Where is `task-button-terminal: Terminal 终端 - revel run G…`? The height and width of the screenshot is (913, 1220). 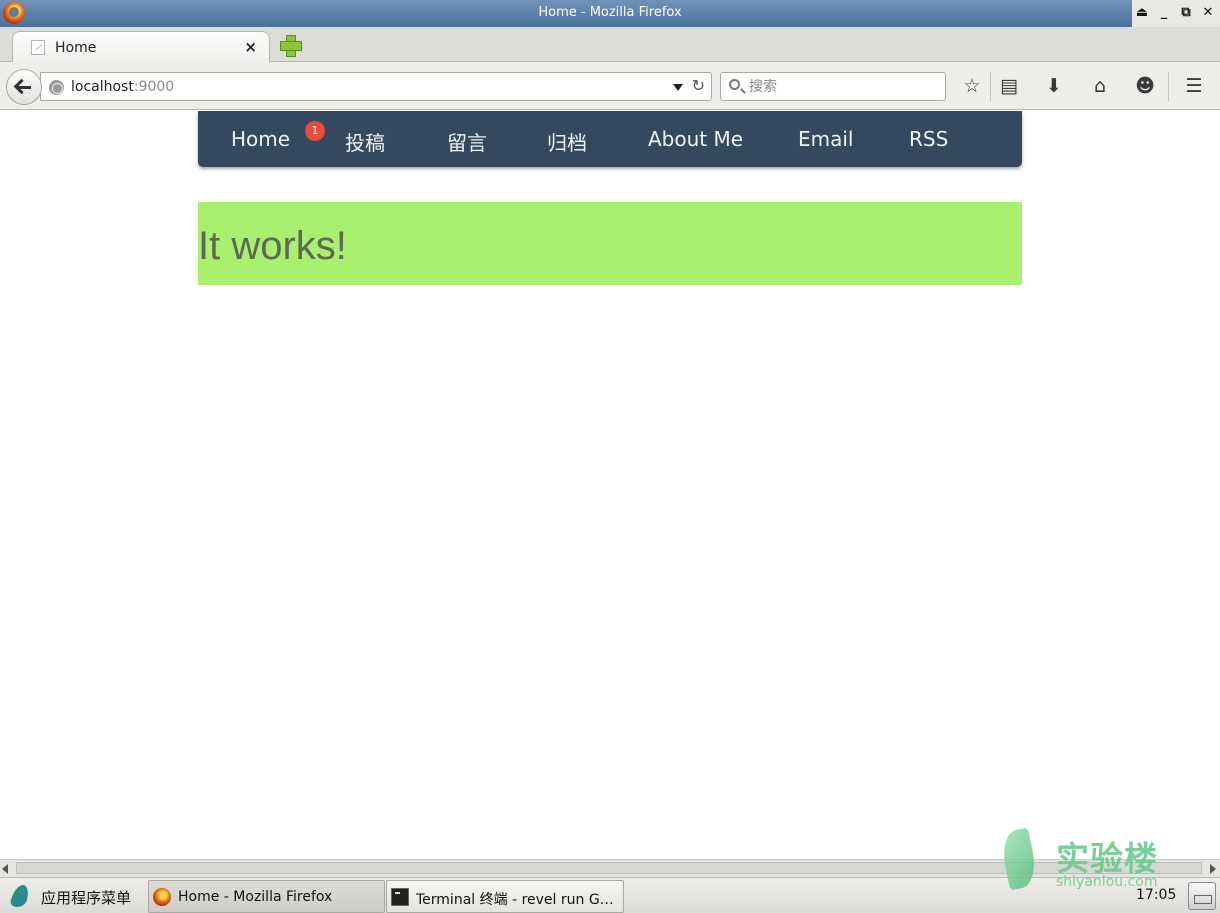 task-button-terminal: Terminal 终端 - revel run G… is located at coordinates (505, 896).